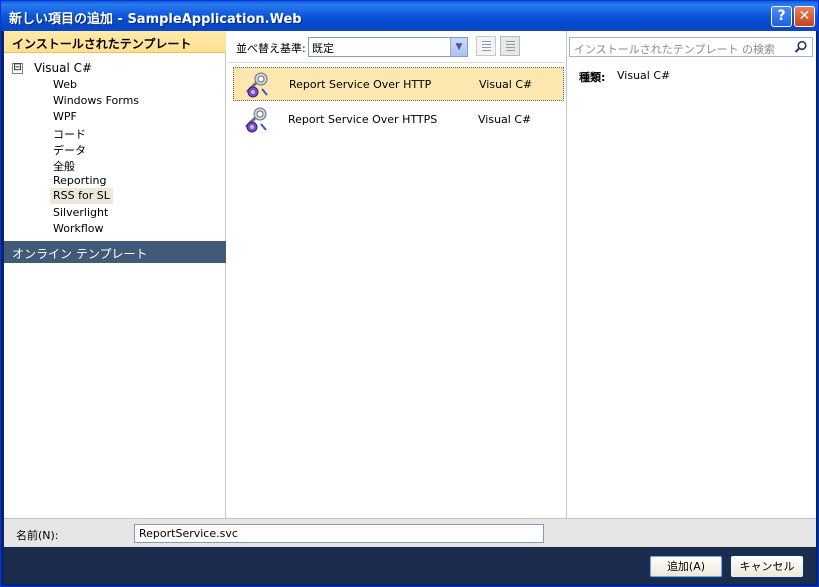  Describe the element at coordinates (323, 48) in the screenshot. I see `sort-value: 既定` at that location.